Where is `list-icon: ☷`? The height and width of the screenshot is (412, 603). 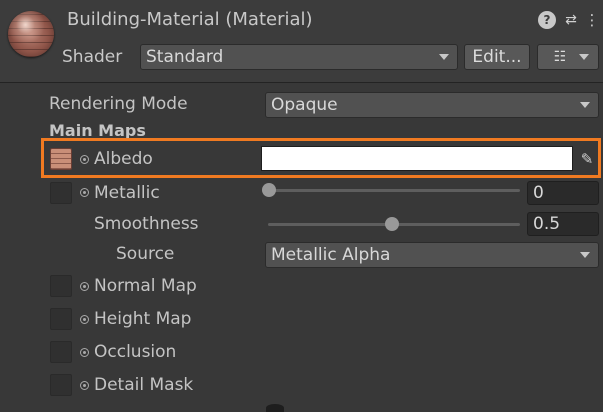
list-icon: ☷ is located at coordinates (560, 57).